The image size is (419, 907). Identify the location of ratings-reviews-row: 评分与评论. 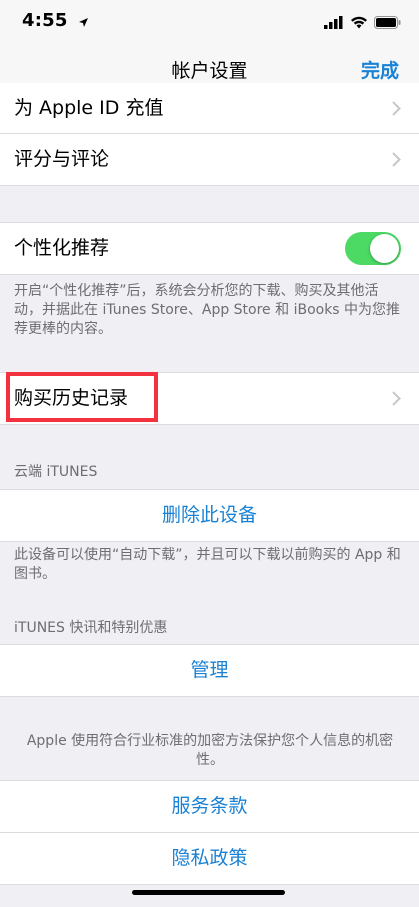
(209, 159).